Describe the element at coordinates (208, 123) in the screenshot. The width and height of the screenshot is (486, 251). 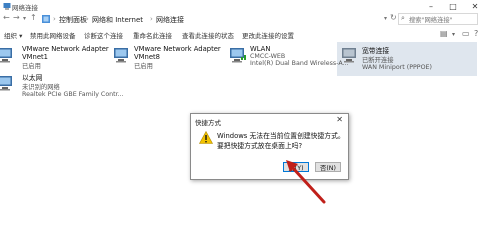
I see `dialog-title: 快捷方式` at that location.